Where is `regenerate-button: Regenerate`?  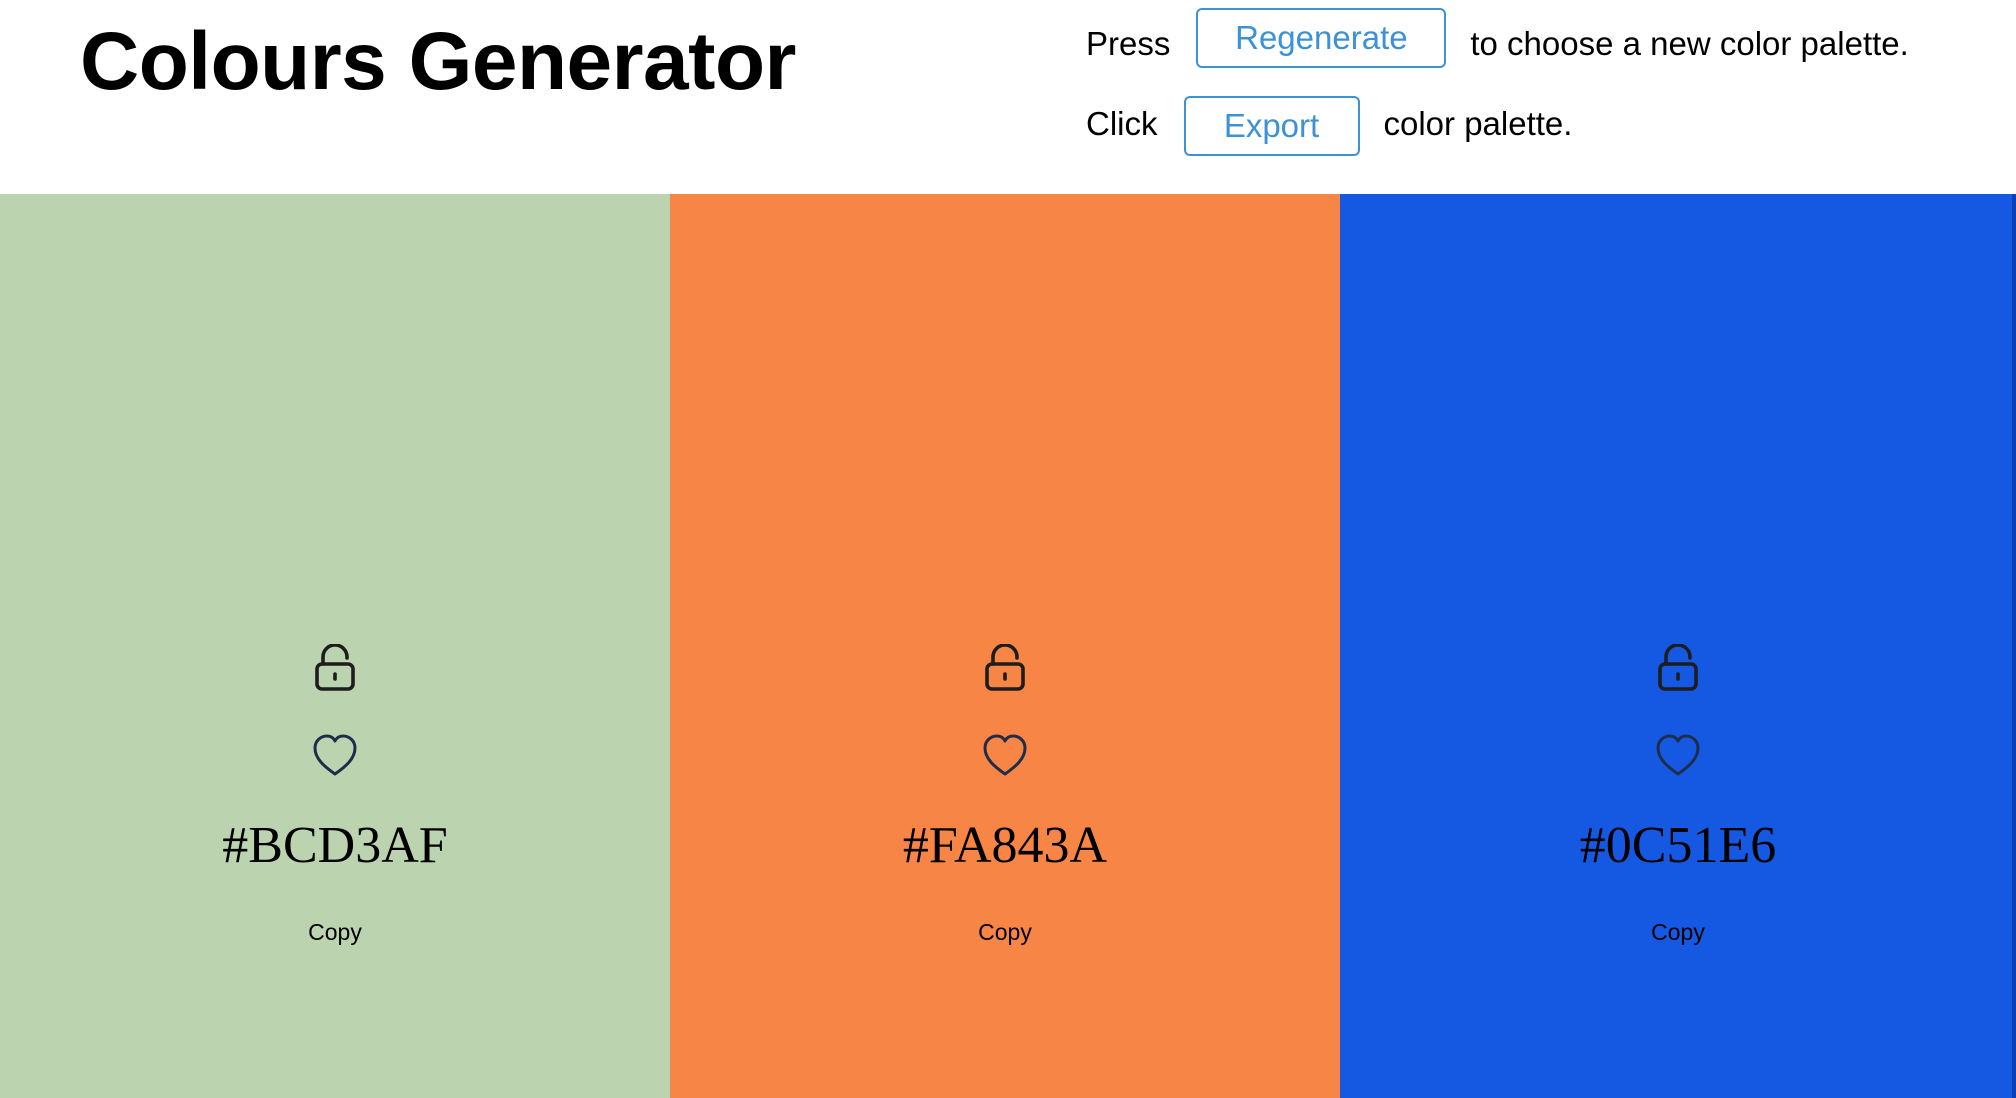 regenerate-button: Regenerate is located at coordinates (1321, 38).